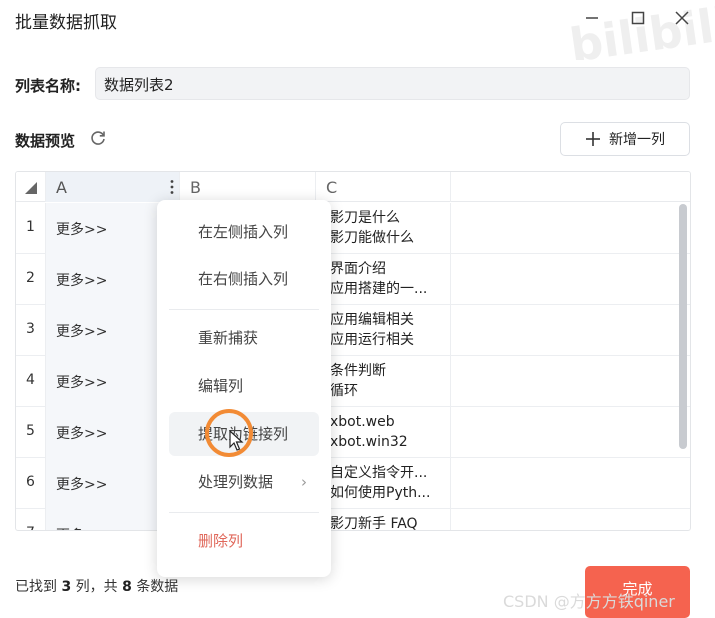 The height and width of the screenshot is (618, 715). I want to click on table-row: 1 更多>> 影刀是什么 影刀能做什么, so click(353, 228).